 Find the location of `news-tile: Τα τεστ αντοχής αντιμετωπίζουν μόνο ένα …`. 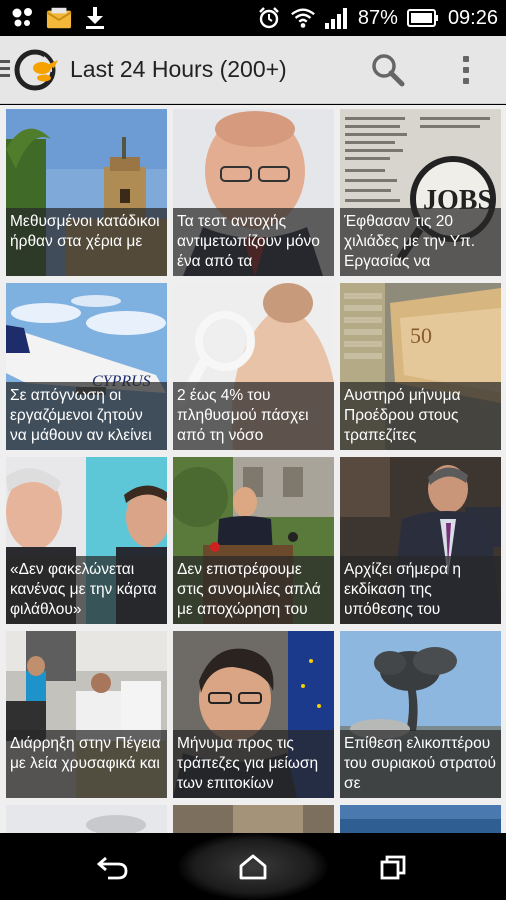

news-tile: Τα τεστ αντοχής αντιμετωπίζουν μόνο ένα … is located at coordinates (253, 192).